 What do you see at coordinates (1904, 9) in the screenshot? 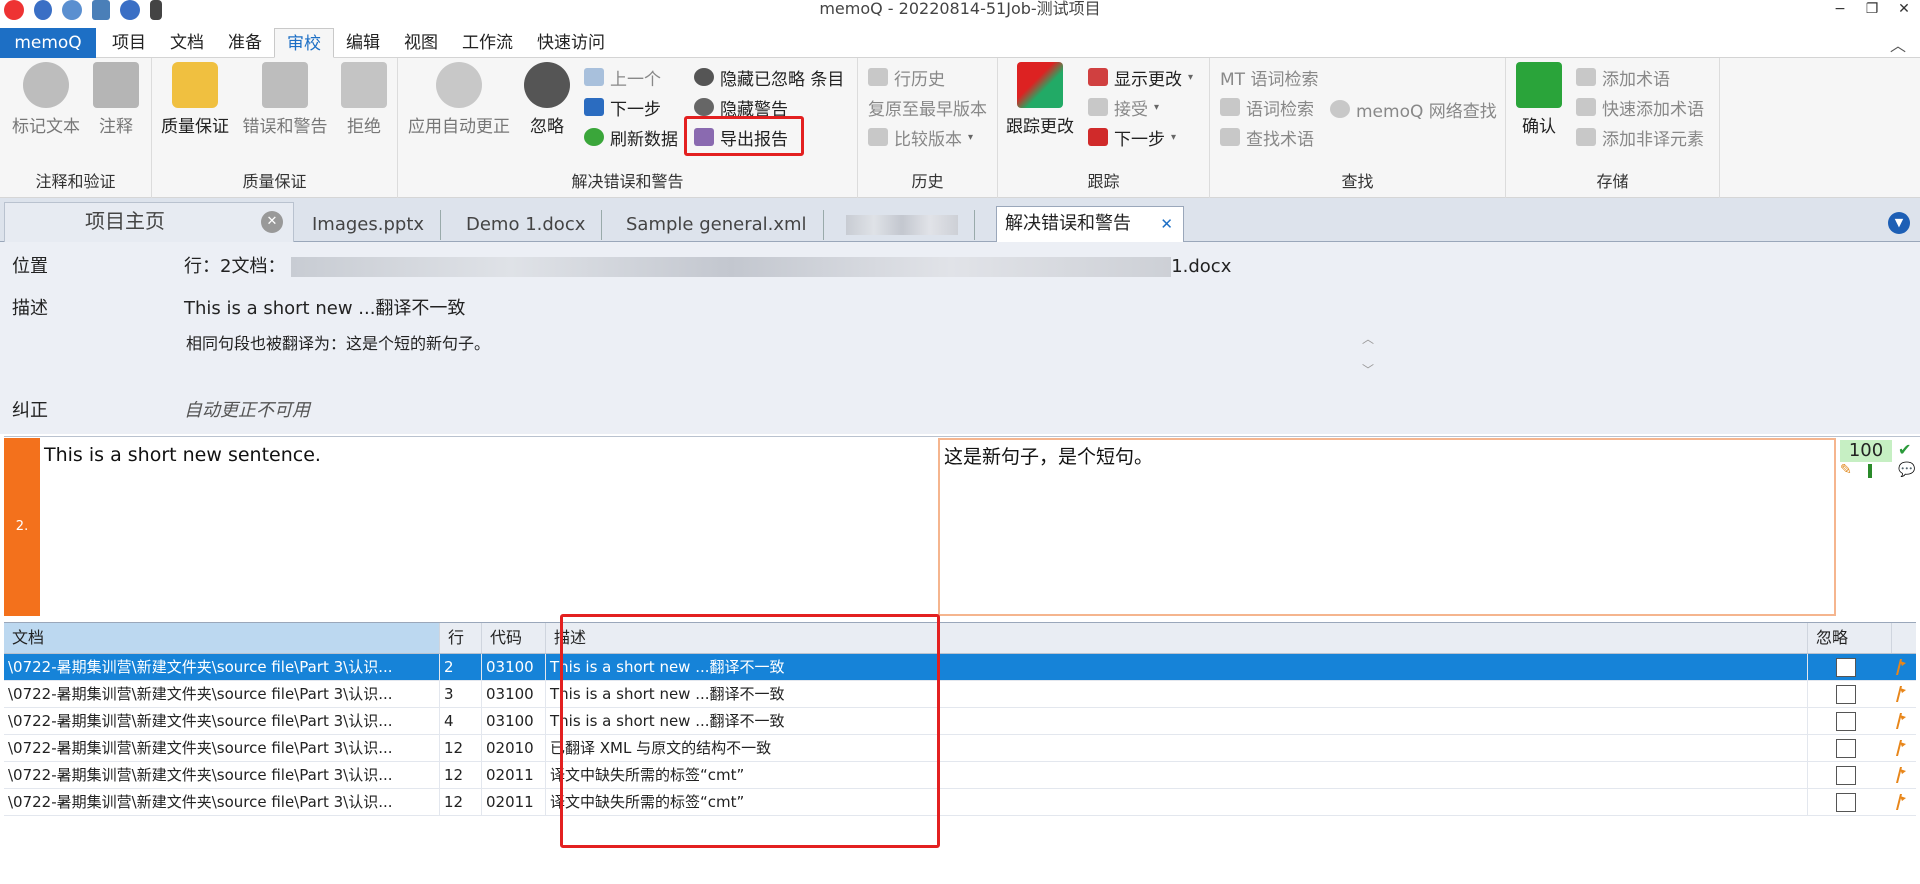
I see `close-button: ✕` at bounding box center [1904, 9].